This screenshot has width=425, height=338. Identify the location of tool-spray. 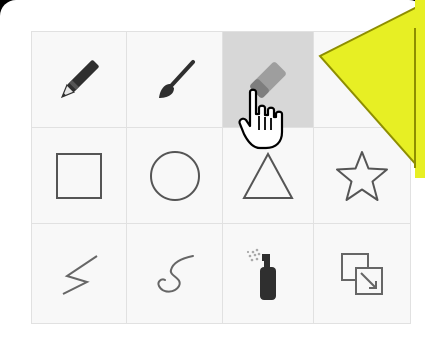
(268, 273).